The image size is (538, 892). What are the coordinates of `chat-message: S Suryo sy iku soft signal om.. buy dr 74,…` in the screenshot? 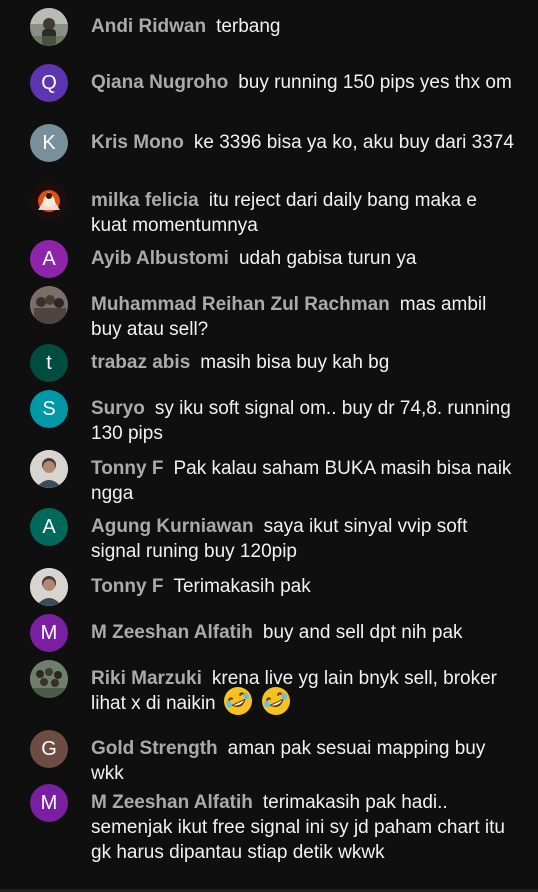 It's located at (269, 418).